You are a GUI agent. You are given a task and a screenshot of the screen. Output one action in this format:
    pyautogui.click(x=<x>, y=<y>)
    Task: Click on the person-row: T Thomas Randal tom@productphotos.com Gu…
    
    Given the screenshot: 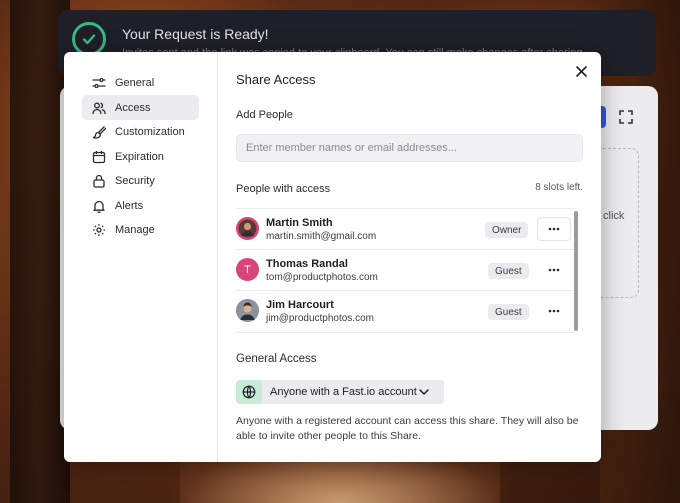 What is the action you would take?
    pyautogui.click(x=405, y=270)
    